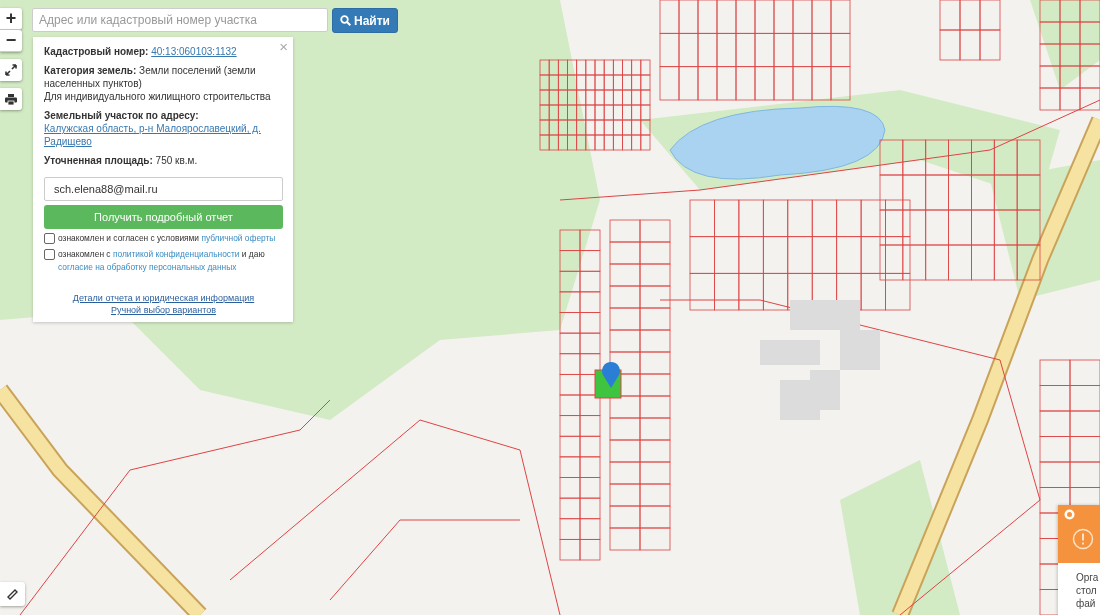 Image resolution: width=1100 pixels, height=615 pixels. Describe the element at coordinates (1088, 577) in the screenshot. I see `notice-text: Орга` at that location.